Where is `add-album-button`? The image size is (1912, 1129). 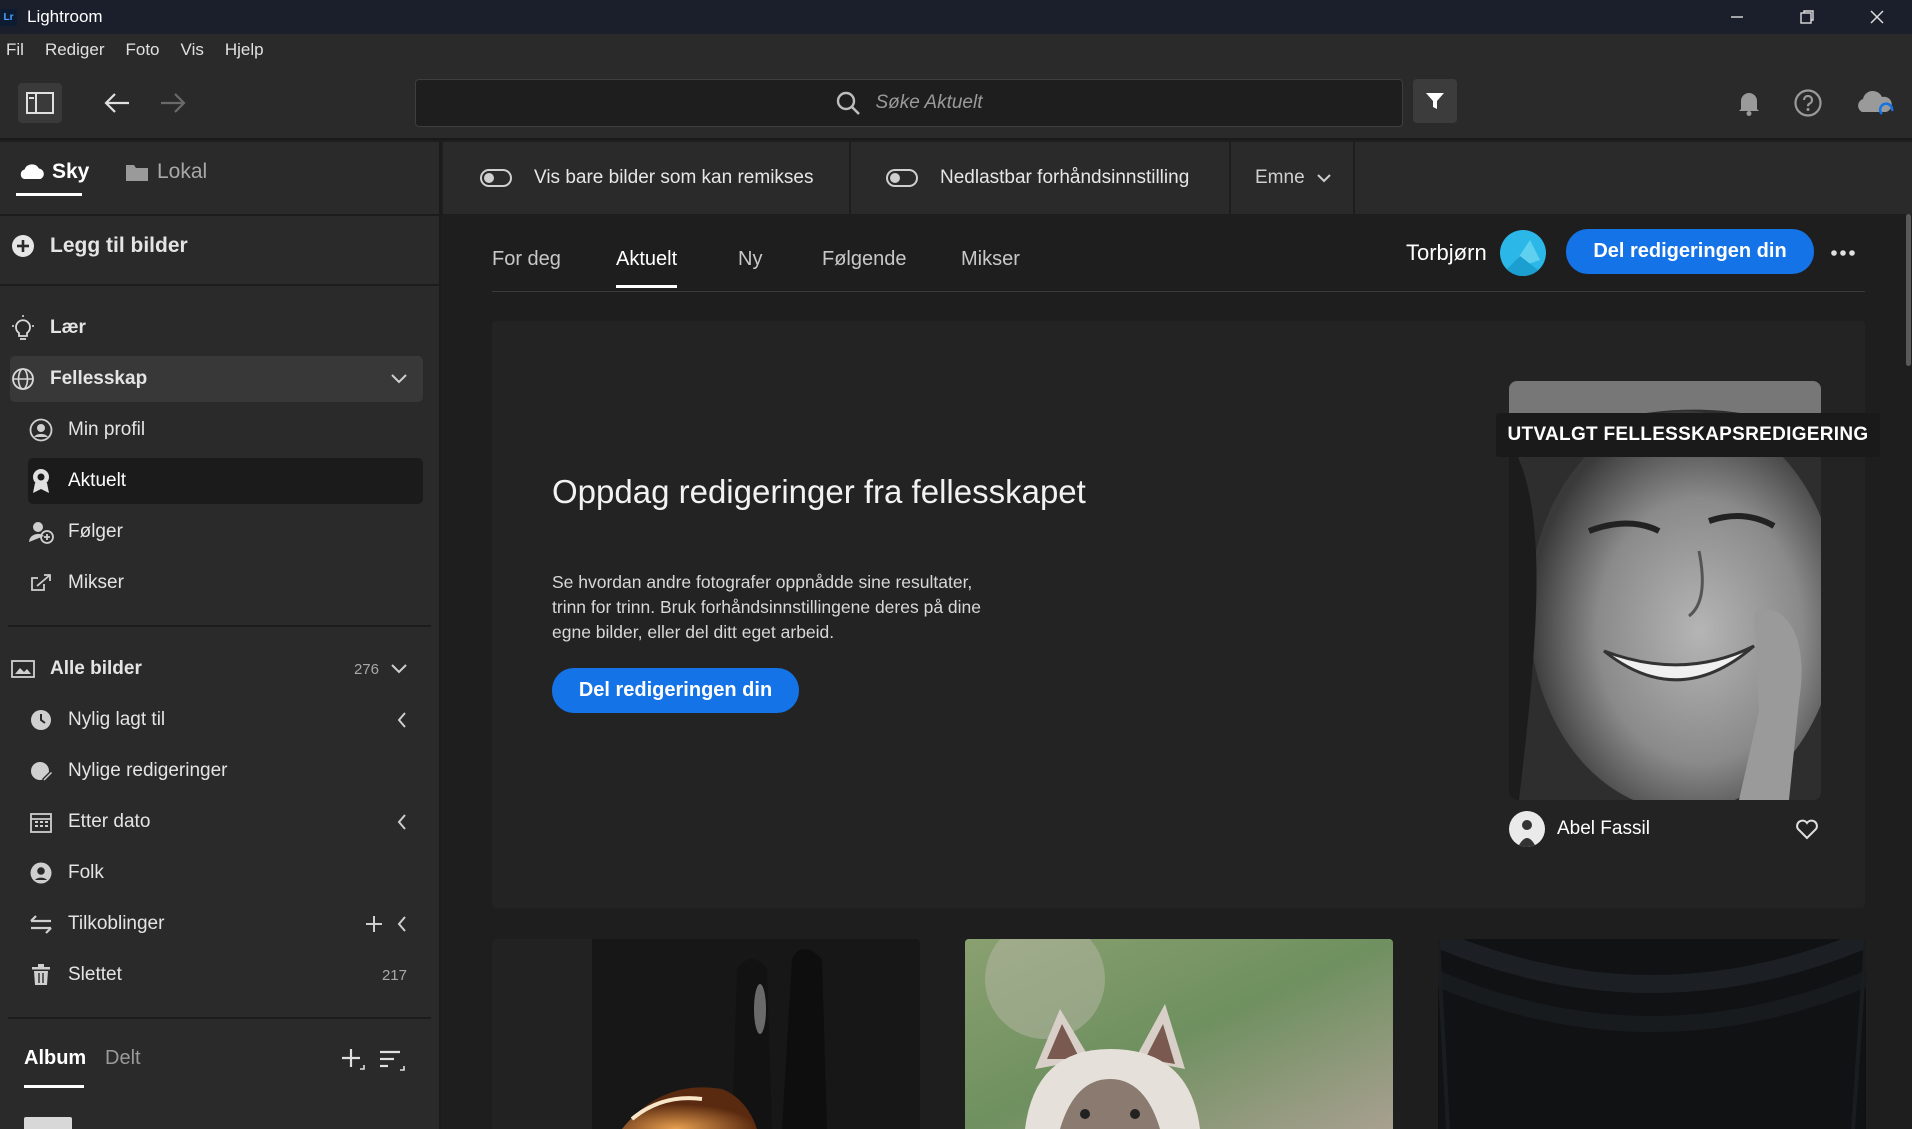
add-album-button is located at coordinates (353, 1060).